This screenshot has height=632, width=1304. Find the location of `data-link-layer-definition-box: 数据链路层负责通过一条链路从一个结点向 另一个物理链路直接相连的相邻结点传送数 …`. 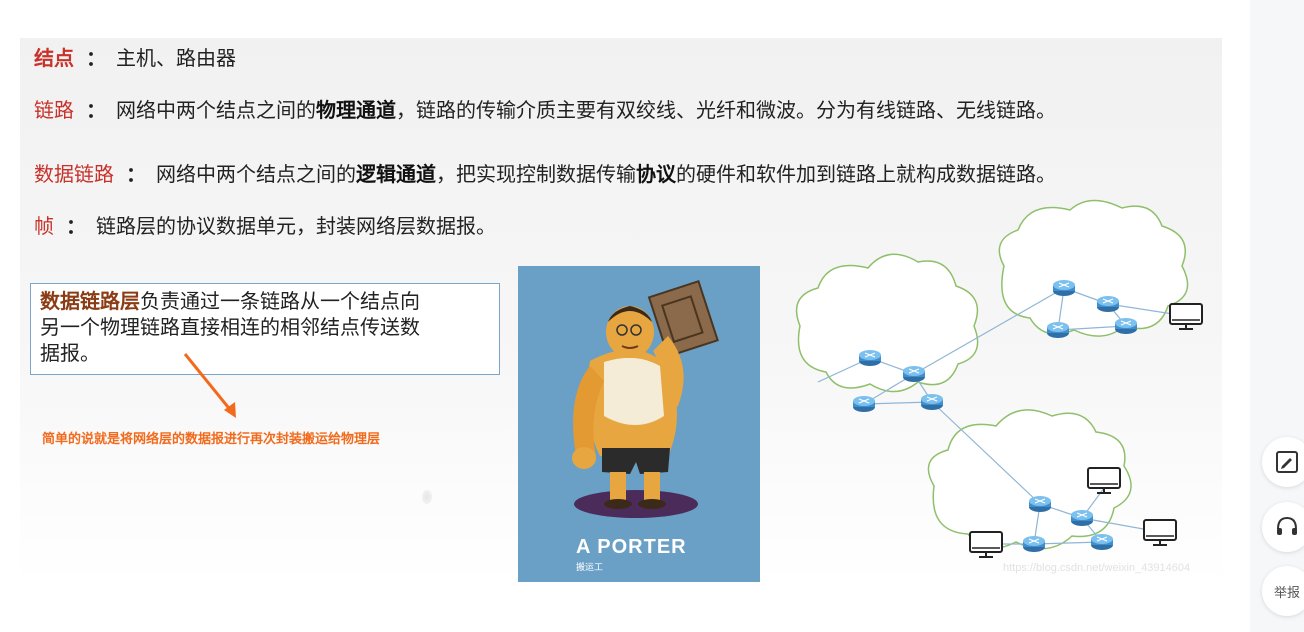

data-link-layer-definition-box: 数据链路层负责通过一条链路从一个结点向 另一个物理链路直接相连的相邻结点传送数 … is located at coordinates (265, 329).